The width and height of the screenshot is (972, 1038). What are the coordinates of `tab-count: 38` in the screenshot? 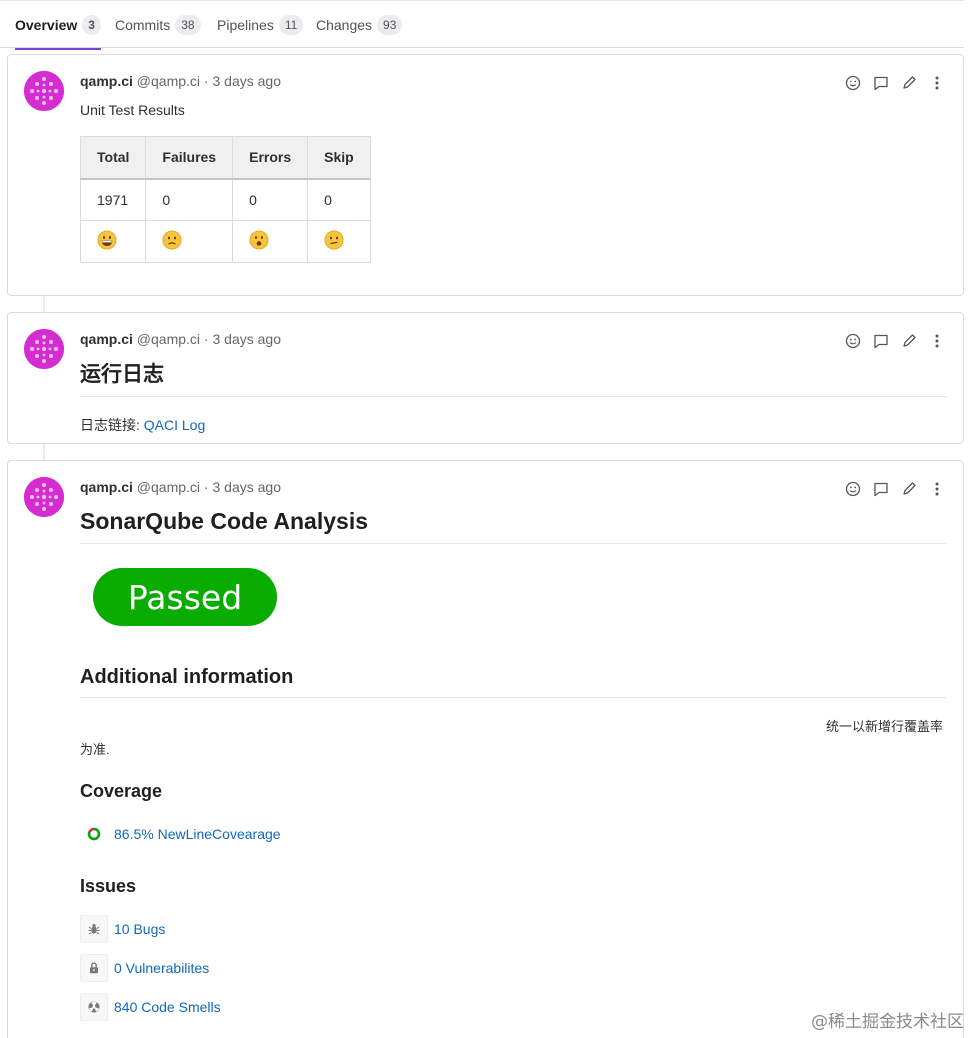 It's located at (188, 25).